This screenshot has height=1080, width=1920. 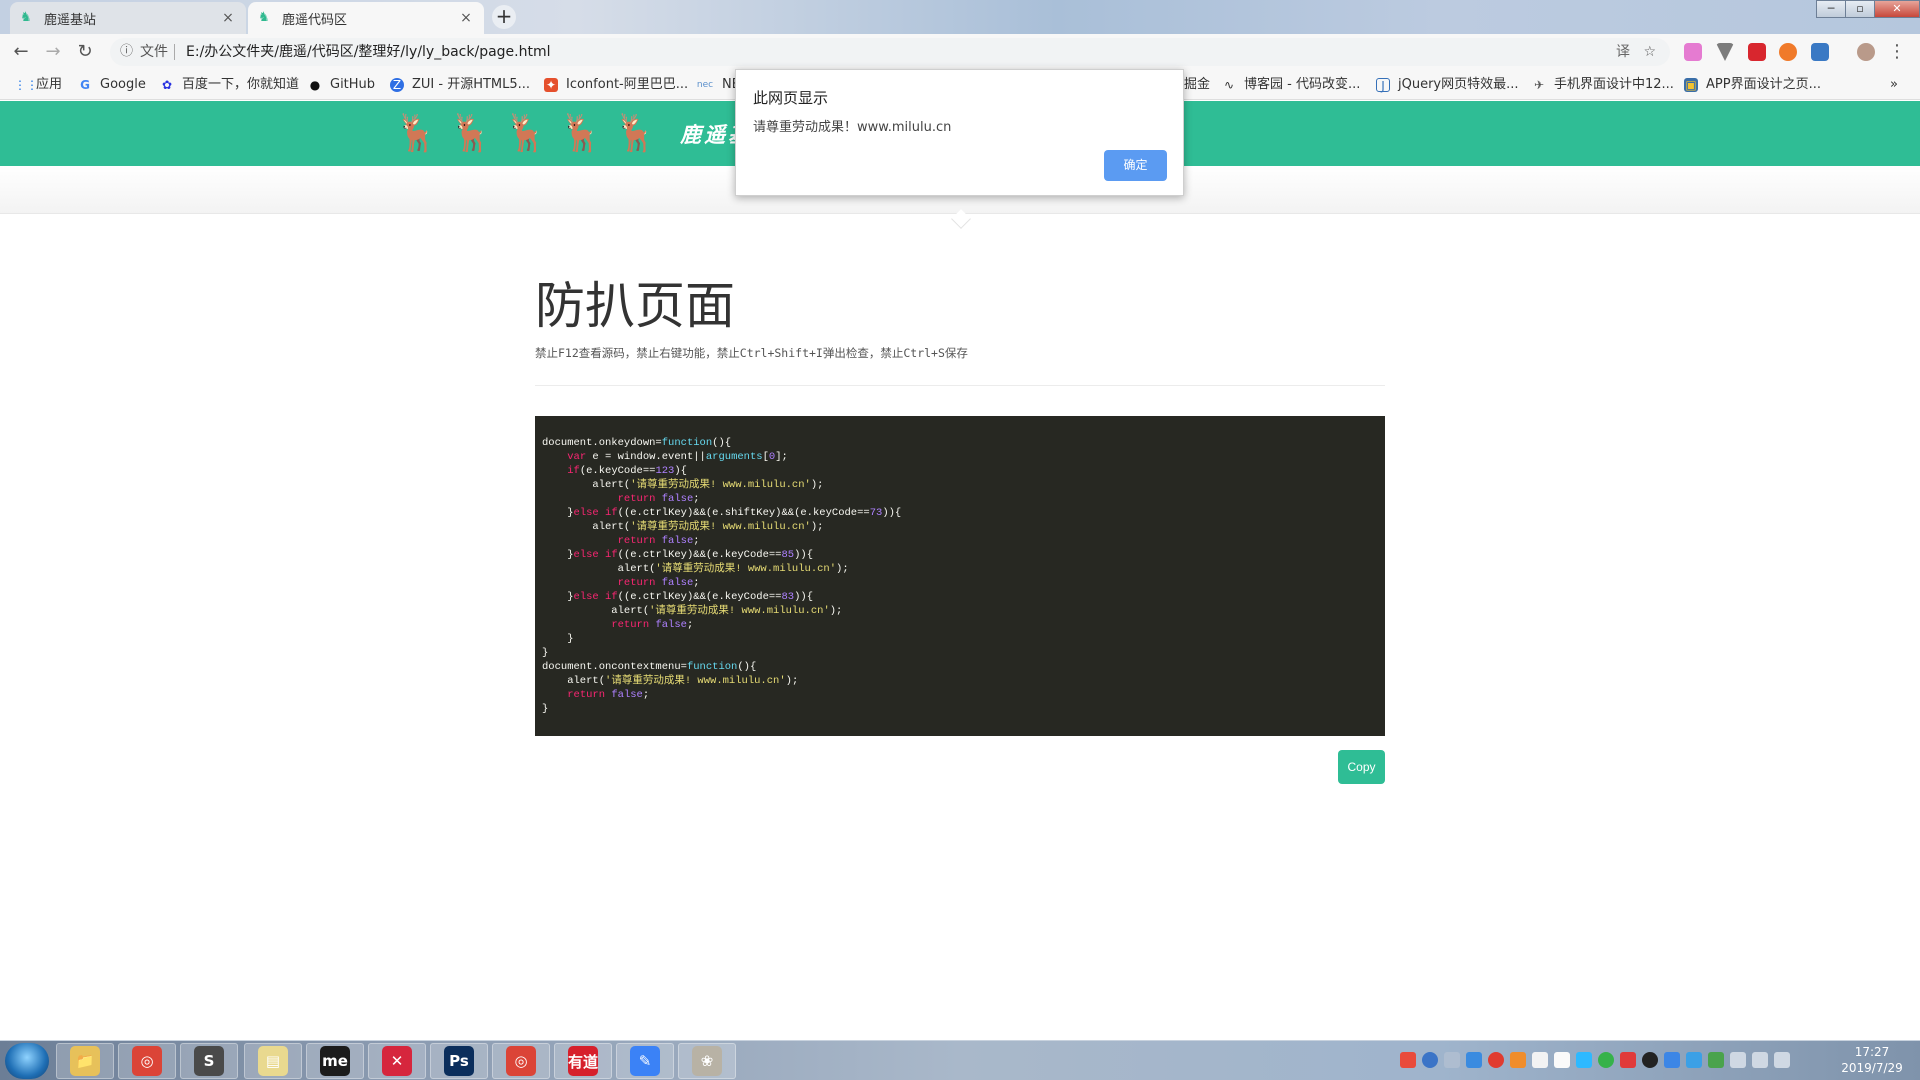 I want to click on weibo-icon, so click(x=1496, y=1060).